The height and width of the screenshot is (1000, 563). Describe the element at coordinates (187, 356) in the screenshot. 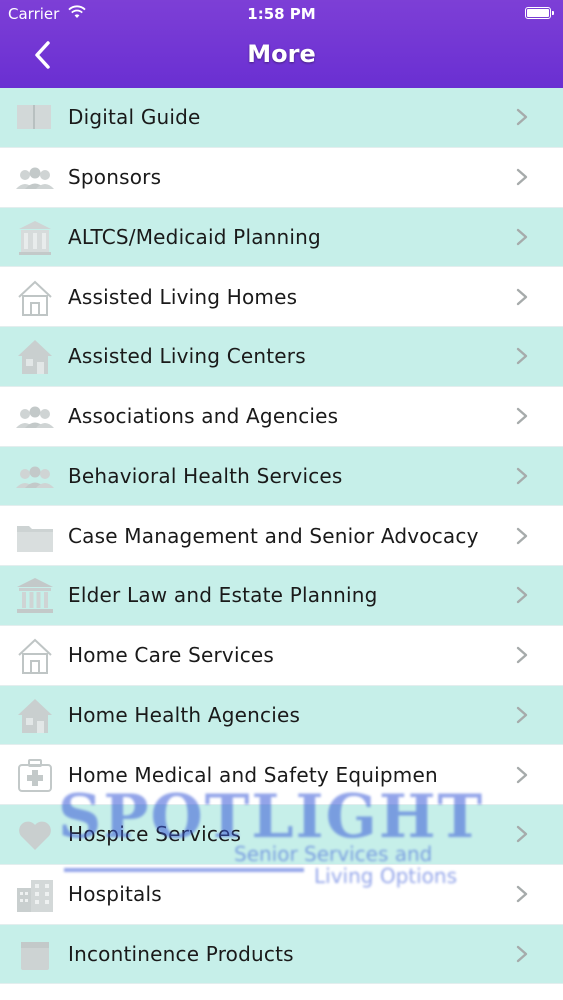

I see `list-item-label: Assisted Living Centers` at that location.